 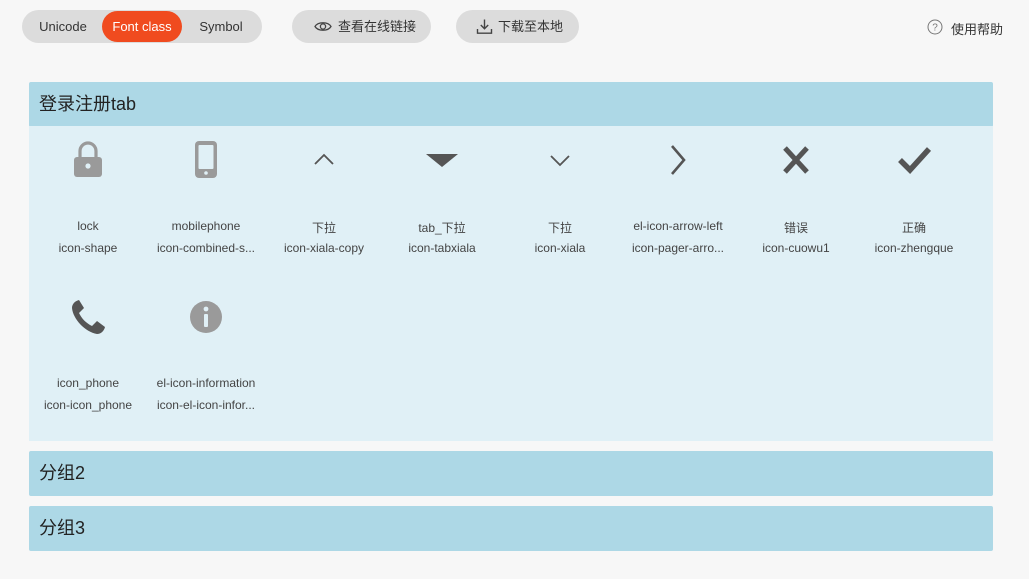 What do you see at coordinates (913, 228) in the screenshot?
I see `icon-name: 正确` at bounding box center [913, 228].